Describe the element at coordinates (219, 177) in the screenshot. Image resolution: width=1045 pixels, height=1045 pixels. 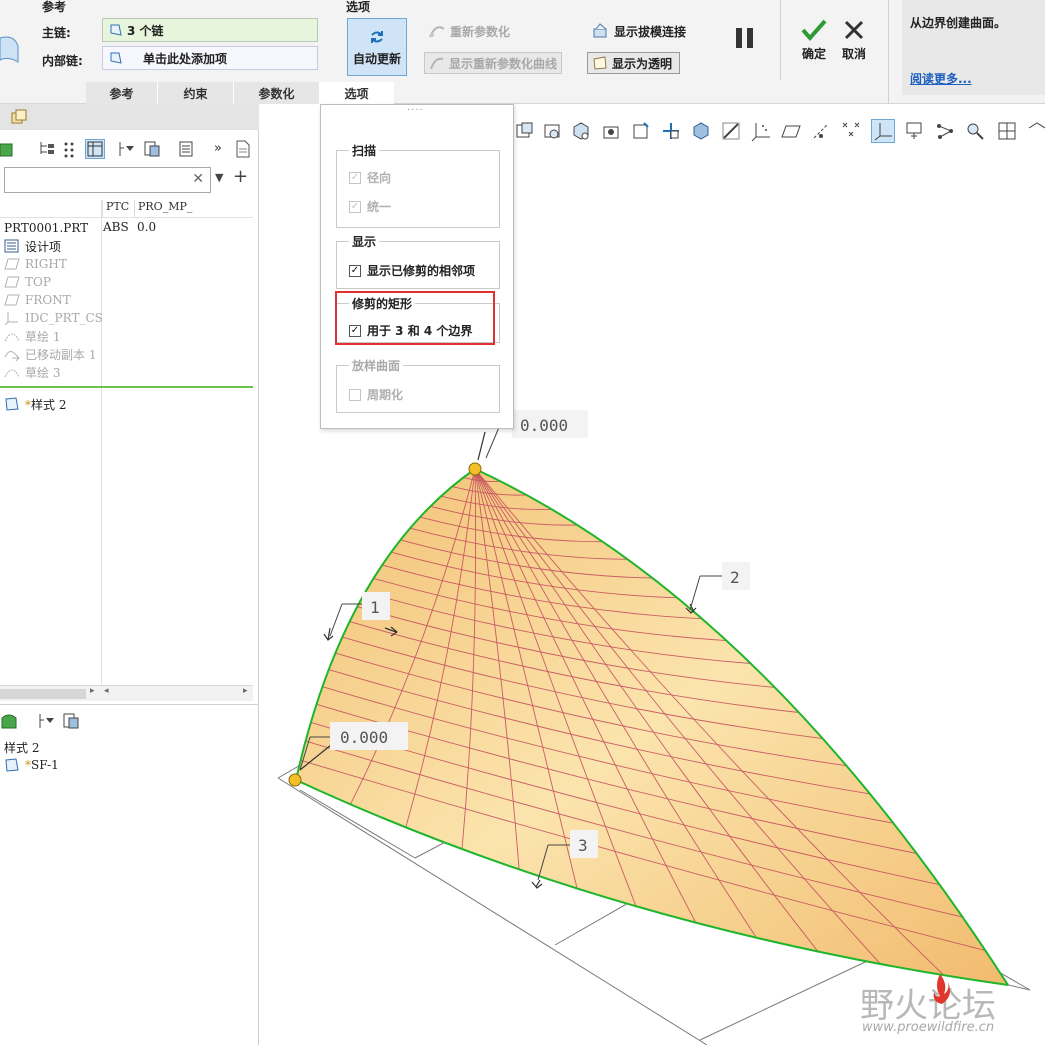
I see `chevron-down-icon: ▼` at that location.